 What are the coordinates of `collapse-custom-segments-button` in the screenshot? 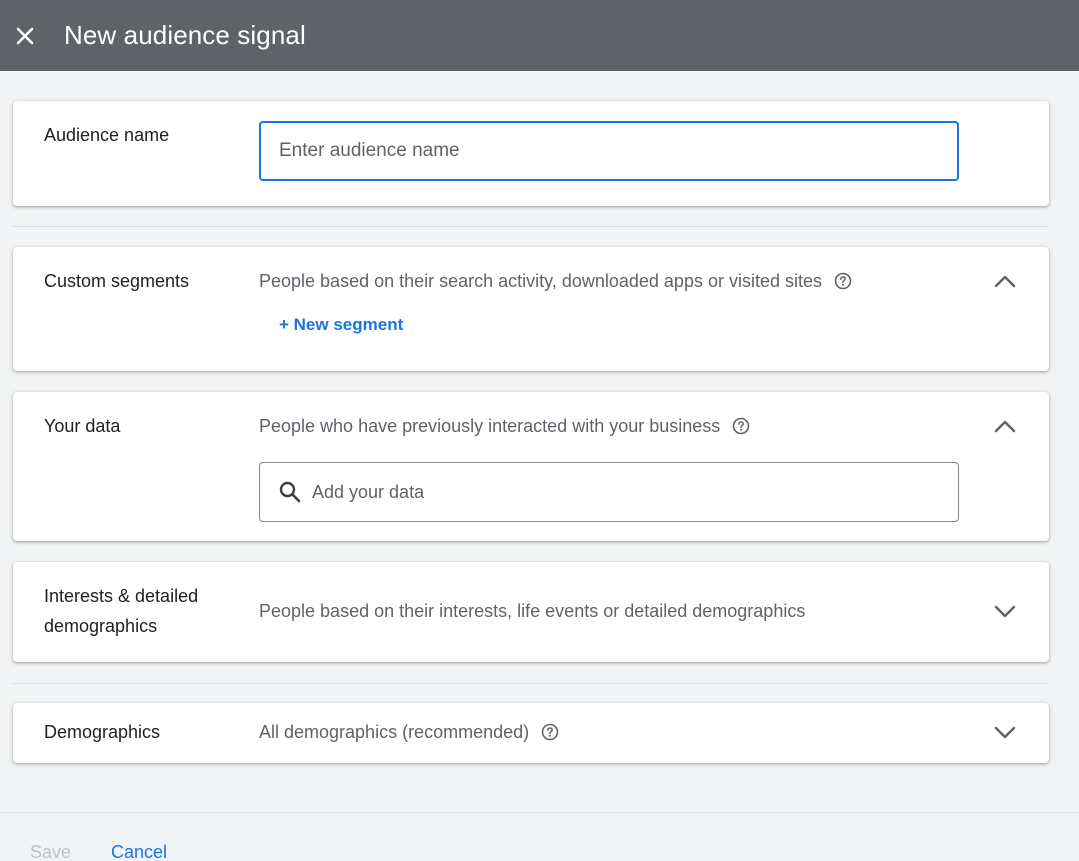 It's located at (1005, 281).